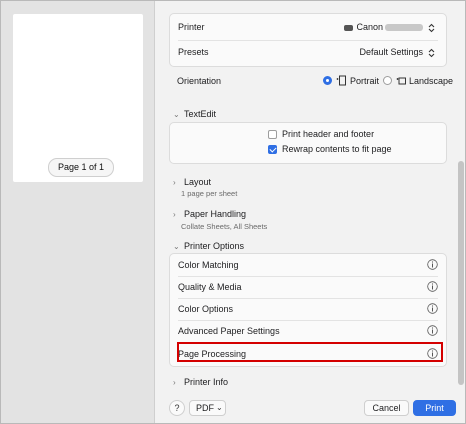  Describe the element at coordinates (328, 134) in the screenshot. I see `print-header-footer-label: Print header and footer` at that location.